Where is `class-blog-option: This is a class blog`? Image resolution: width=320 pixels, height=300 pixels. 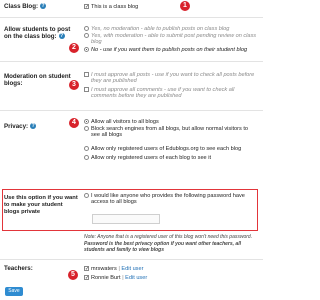
class-blog-option: This is a class blog is located at coordinates (172, 7).